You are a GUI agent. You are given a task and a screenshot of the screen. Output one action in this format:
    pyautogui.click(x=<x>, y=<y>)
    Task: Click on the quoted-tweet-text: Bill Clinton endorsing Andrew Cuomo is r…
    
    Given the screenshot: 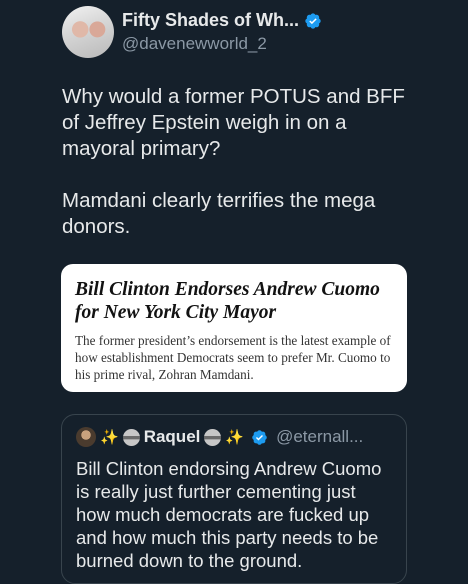 What is the action you would take?
    pyautogui.click(x=229, y=514)
    